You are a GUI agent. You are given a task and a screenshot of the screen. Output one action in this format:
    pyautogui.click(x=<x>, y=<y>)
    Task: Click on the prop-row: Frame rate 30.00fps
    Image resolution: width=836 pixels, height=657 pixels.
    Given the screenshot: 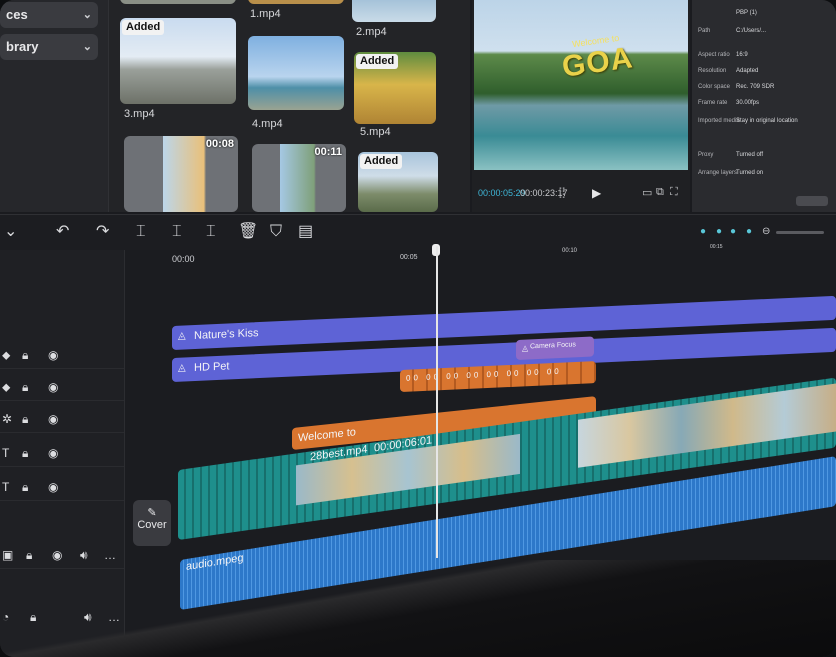 What is the action you would take?
    pyautogui.click(x=729, y=103)
    